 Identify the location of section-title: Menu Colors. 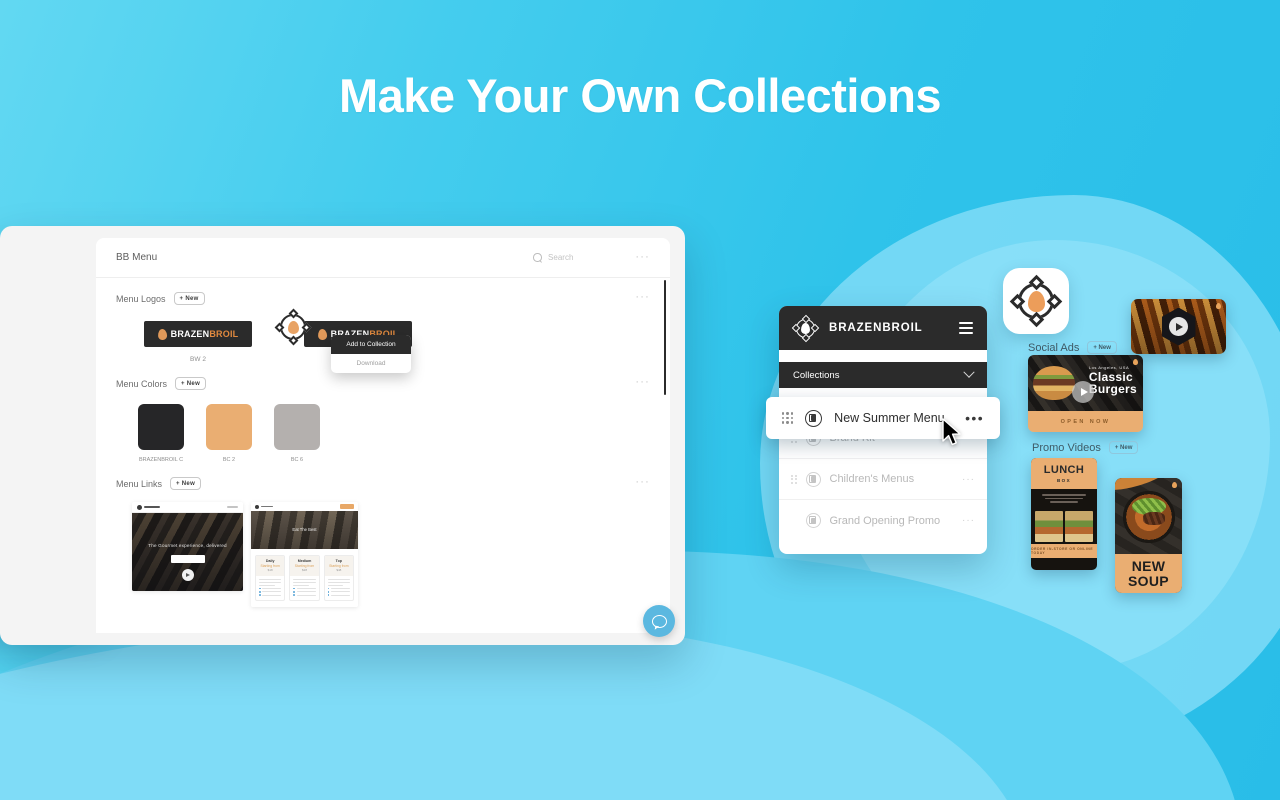
(142, 383).